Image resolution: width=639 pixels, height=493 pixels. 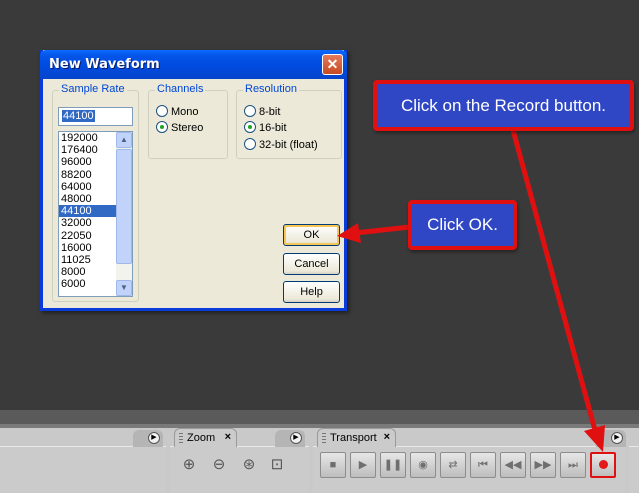 I want to click on record-button, so click(x=603, y=465).